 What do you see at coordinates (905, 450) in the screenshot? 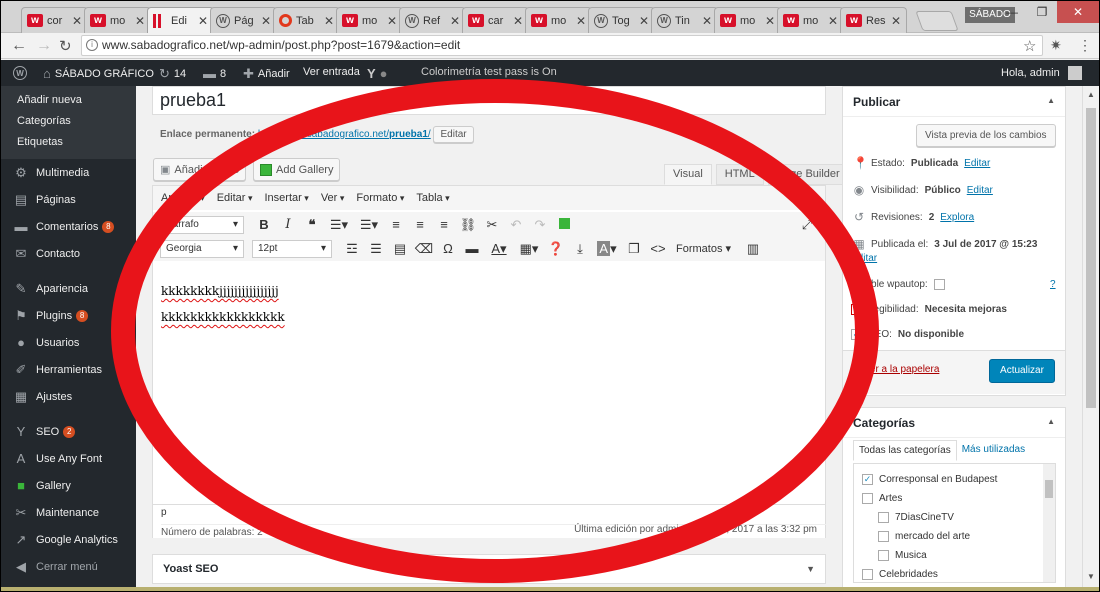
I see `tab-all-categories: Todas las categorías` at bounding box center [905, 450].